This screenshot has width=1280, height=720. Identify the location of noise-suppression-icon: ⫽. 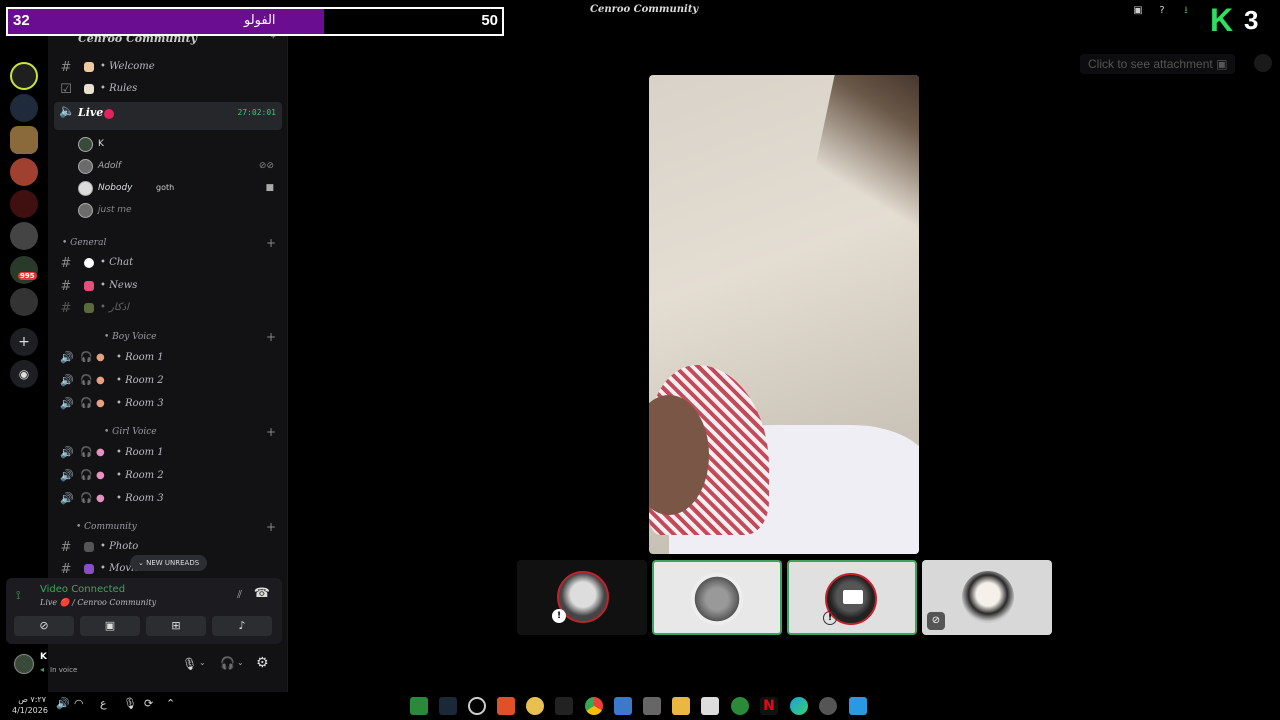
(239, 595).